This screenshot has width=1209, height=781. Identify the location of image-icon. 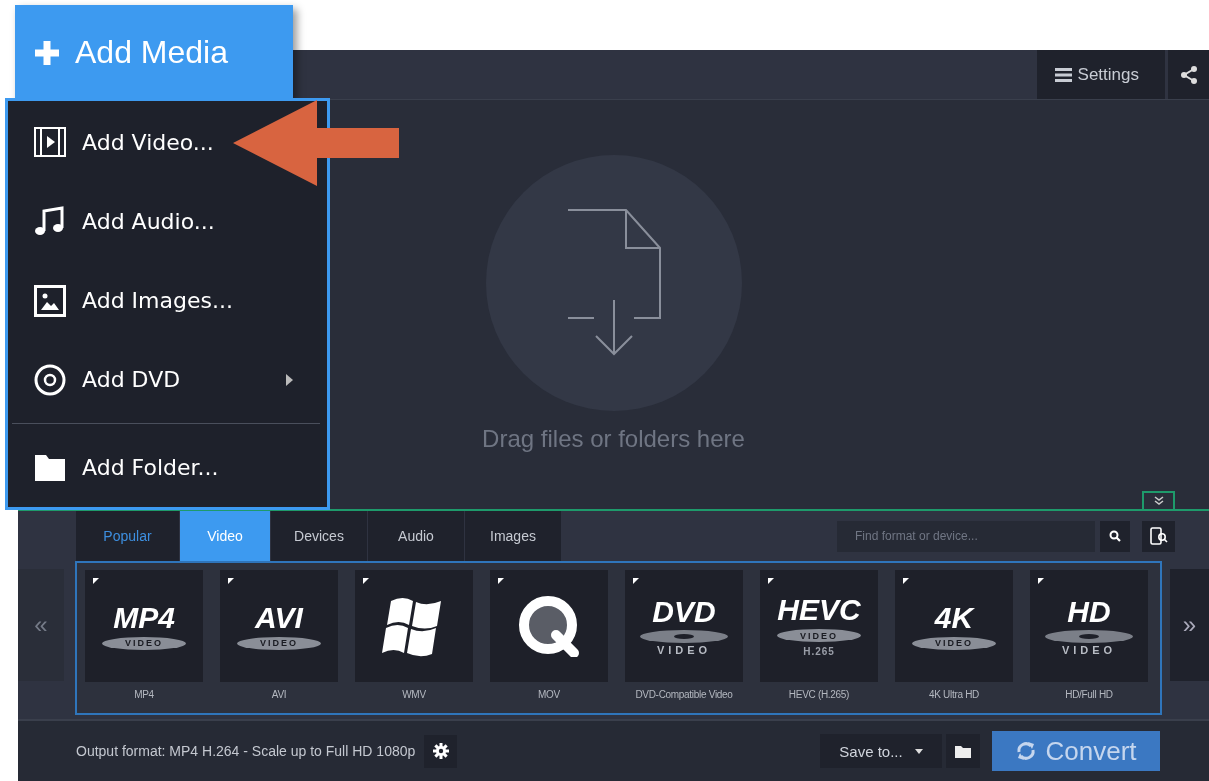
(50, 300).